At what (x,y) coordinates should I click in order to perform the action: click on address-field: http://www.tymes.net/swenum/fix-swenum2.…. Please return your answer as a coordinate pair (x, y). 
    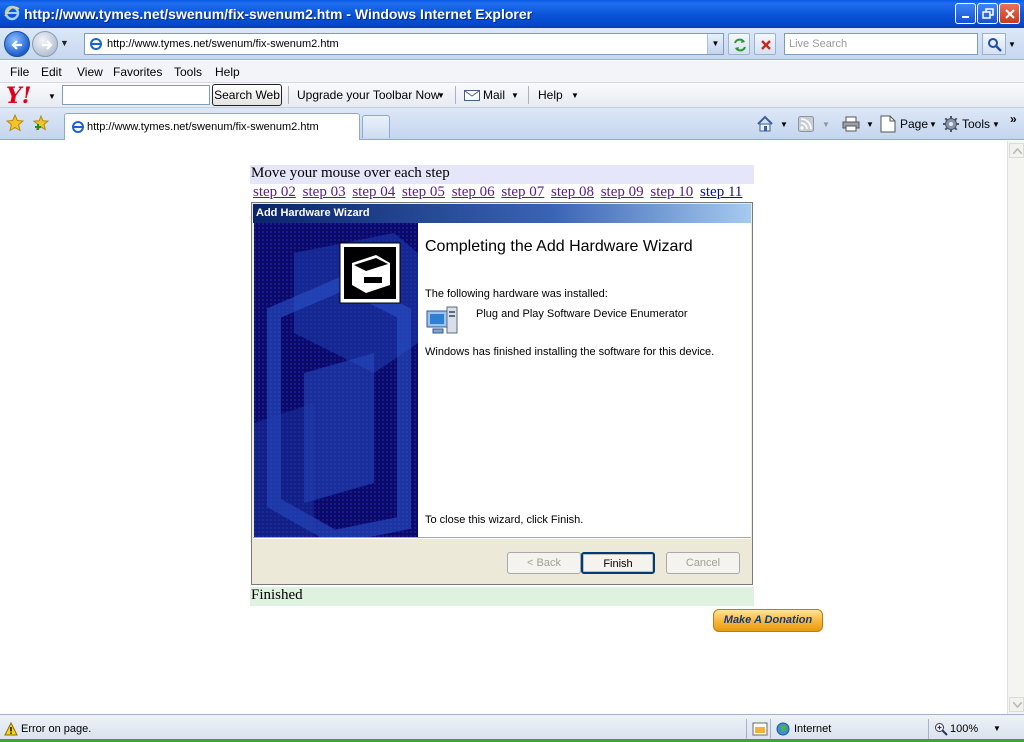
    Looking at the image, I should click on (404, 44).